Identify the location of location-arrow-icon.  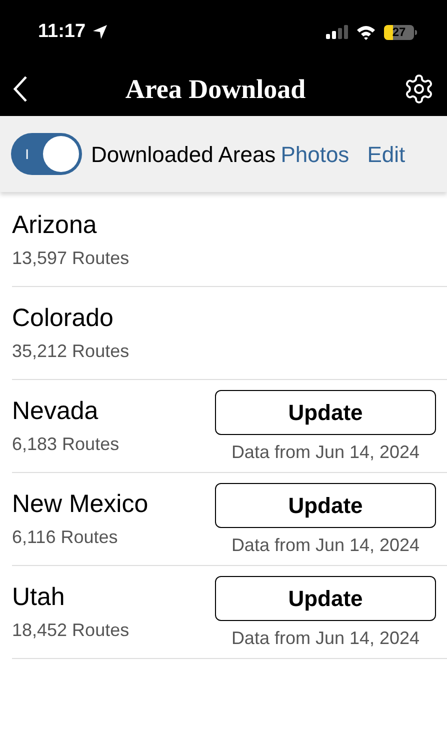
(100, 32).